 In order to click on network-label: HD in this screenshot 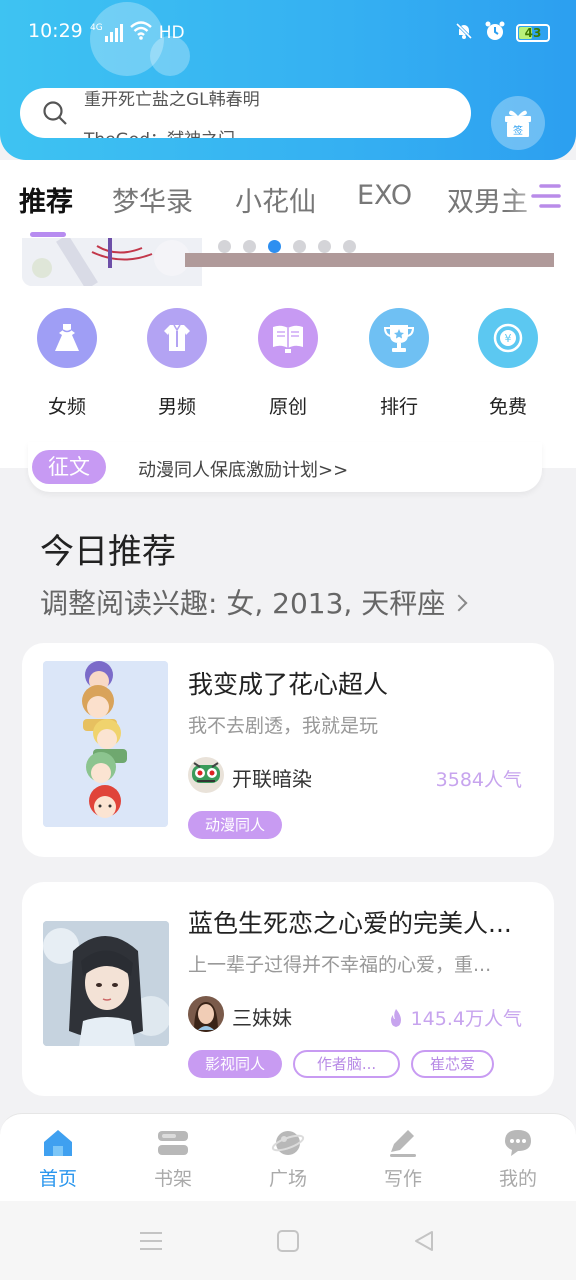, I will do `click(171, 32)`.